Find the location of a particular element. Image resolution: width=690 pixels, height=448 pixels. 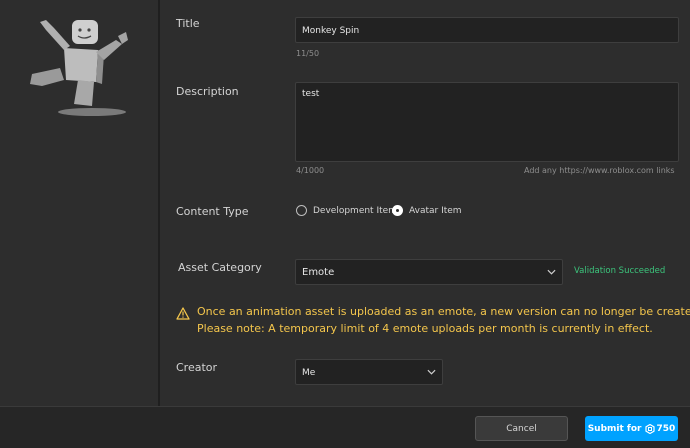

submit-button-label: Submit for is located at coordinates (614, 428).